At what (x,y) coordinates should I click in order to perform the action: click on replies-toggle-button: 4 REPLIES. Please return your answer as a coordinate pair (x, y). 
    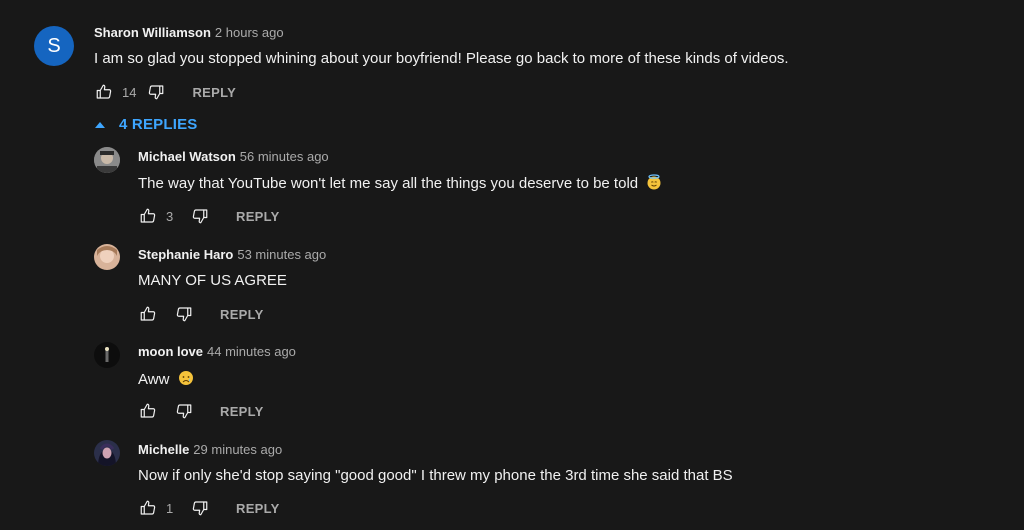
    Looking at the image, I should click on (145, 124).